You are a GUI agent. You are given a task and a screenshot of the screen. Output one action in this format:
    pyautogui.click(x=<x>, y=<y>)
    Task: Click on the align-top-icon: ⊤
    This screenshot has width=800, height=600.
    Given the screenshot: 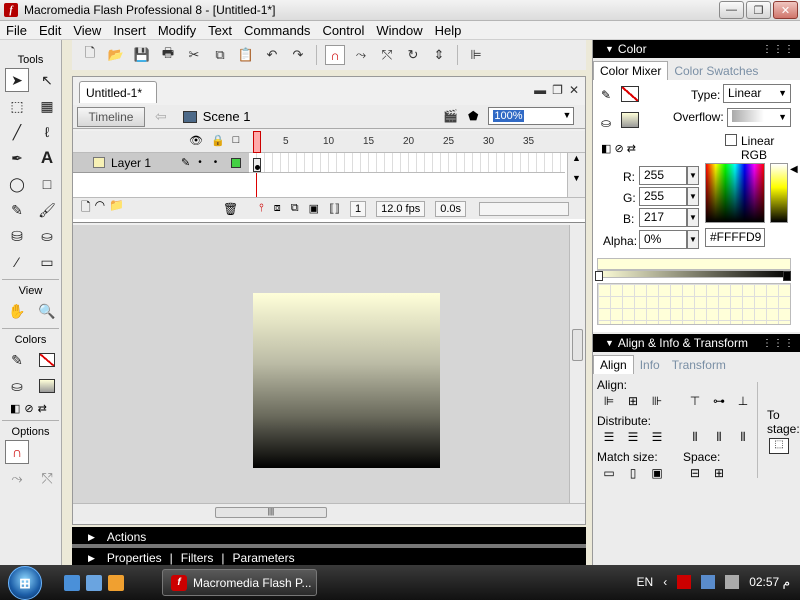 What is the action you would take?
    pyautogui.click(x=695, y=401)
    